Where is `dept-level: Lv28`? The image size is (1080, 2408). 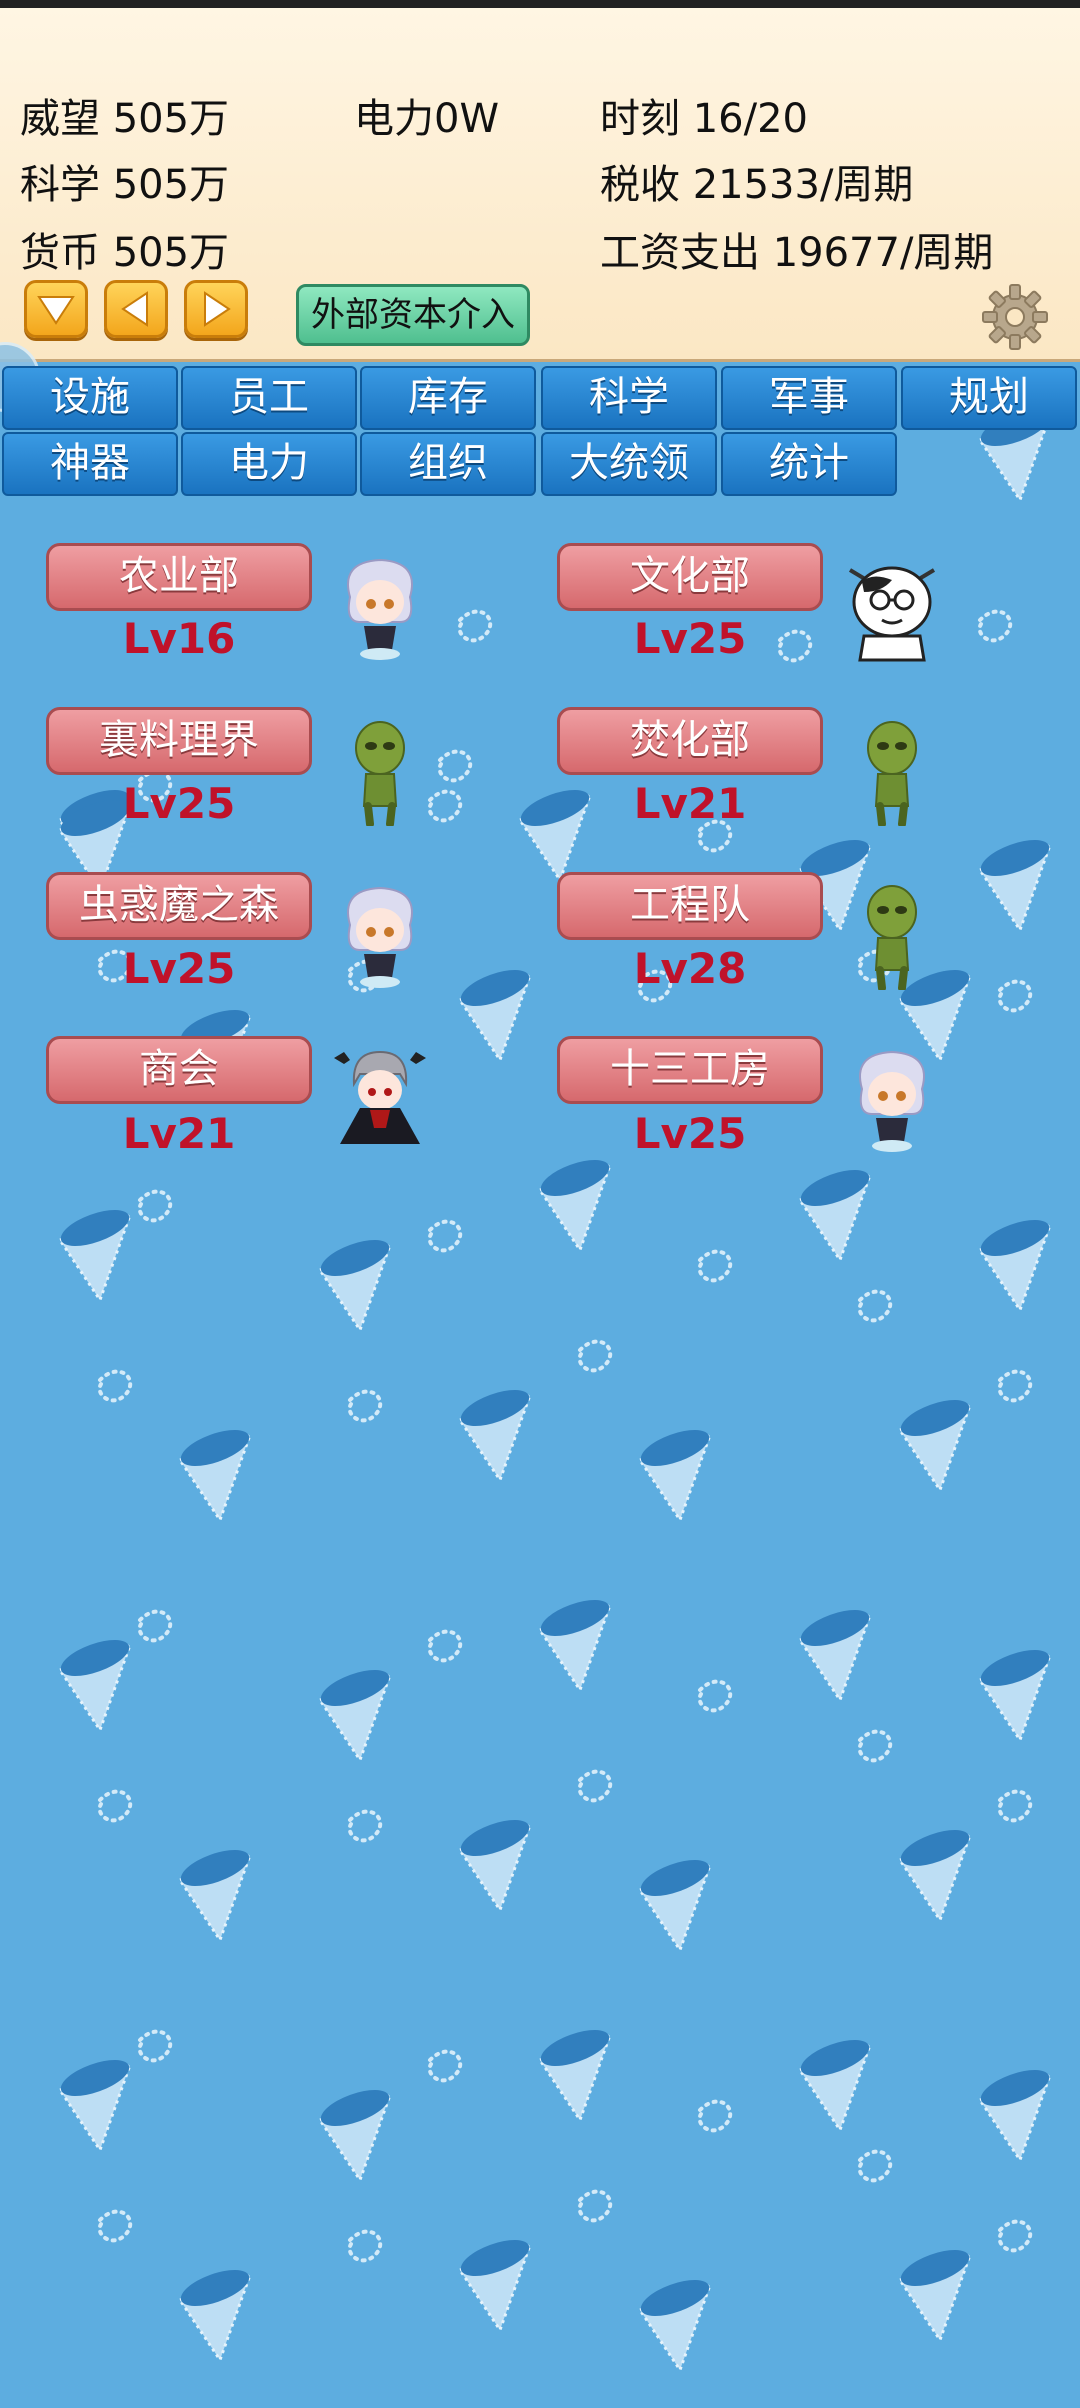 dept-level: Lv28 is located at coordinates (690, 968).